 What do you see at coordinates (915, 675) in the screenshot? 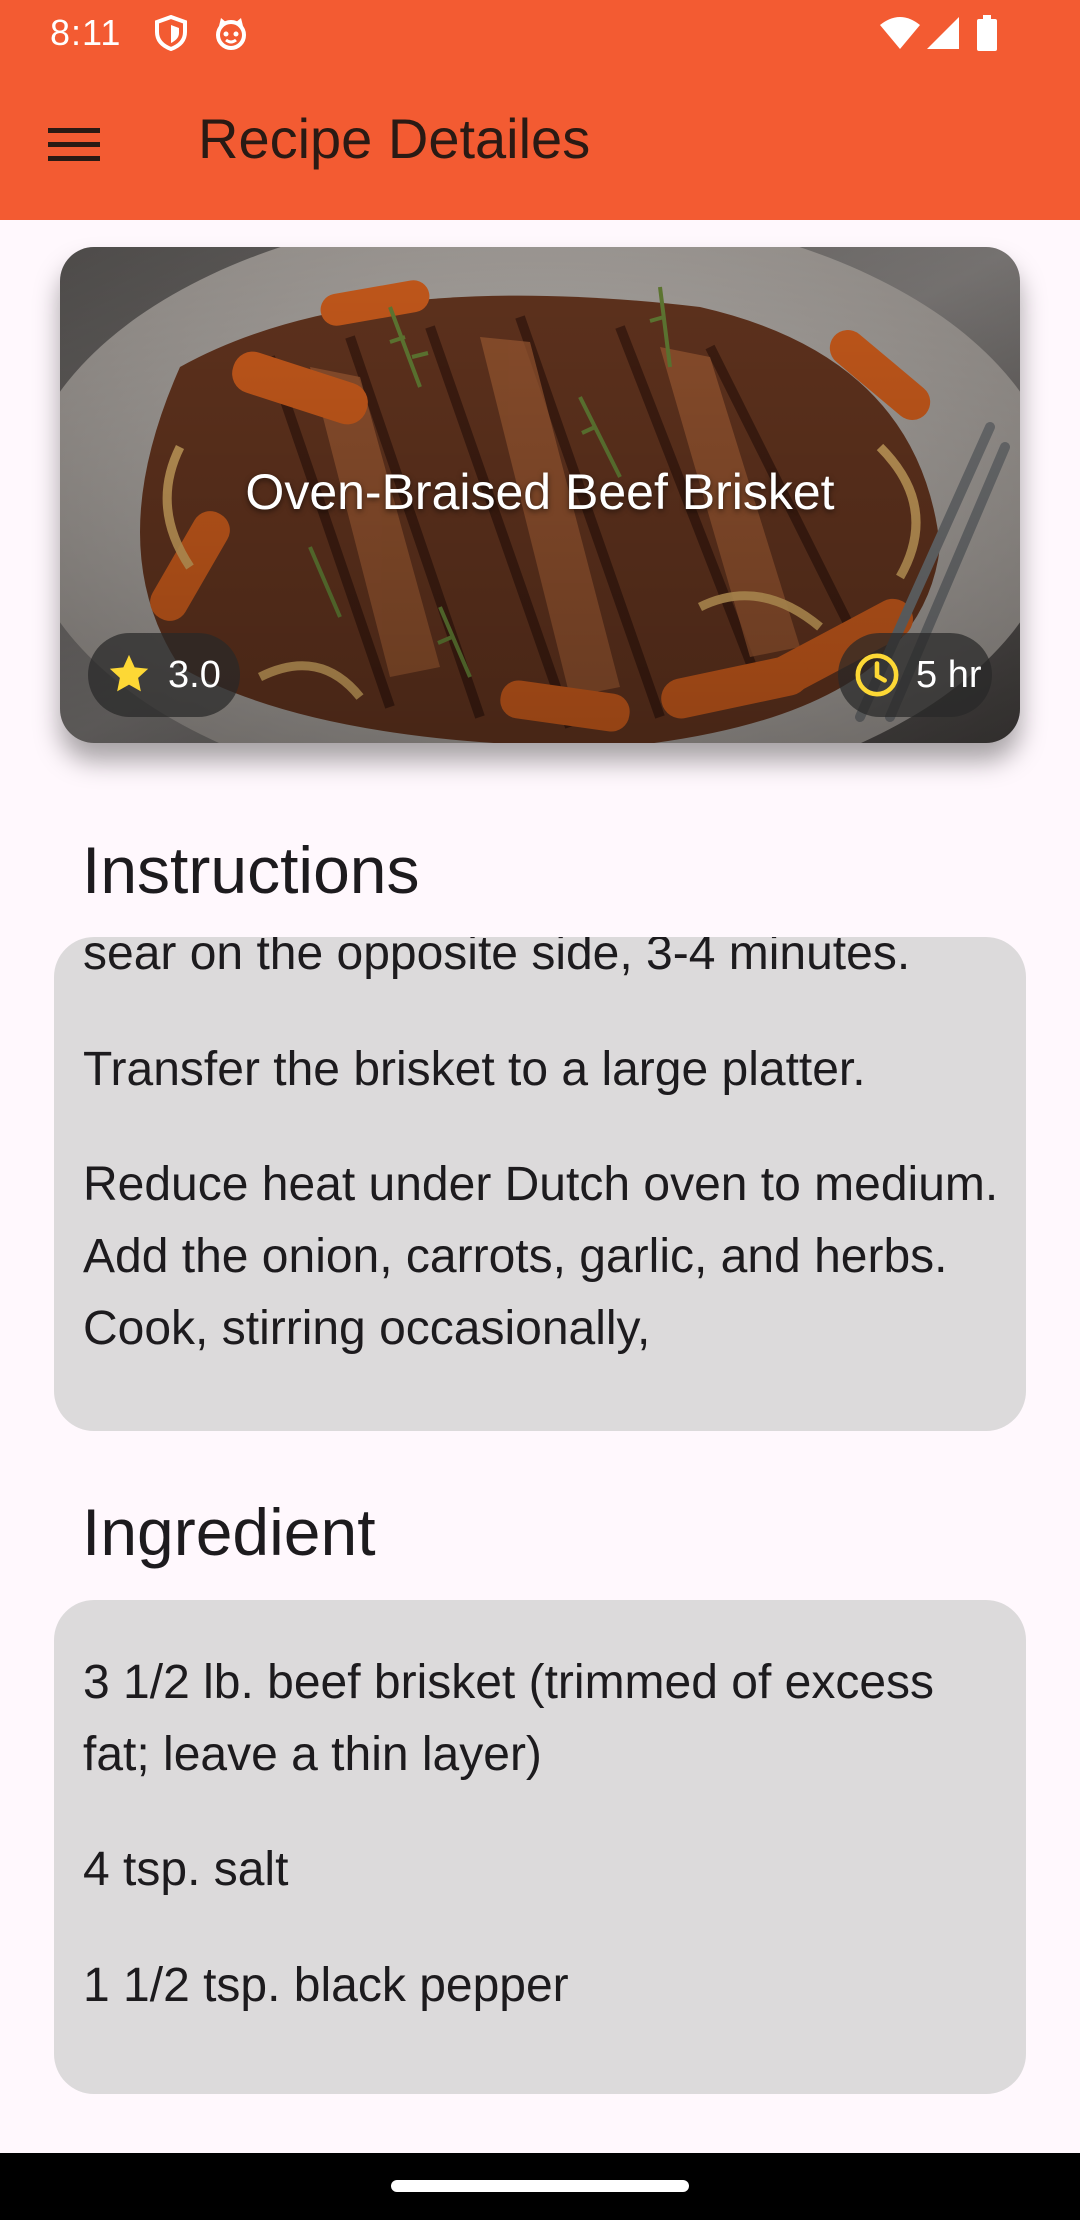
I see `time-chip: 5 hr` at bounding box center [915, 675].